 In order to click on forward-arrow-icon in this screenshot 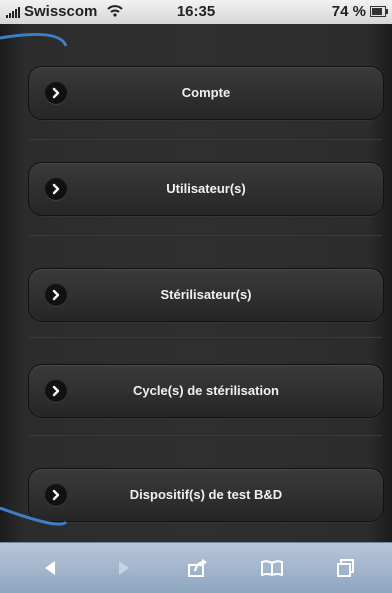, I will do `click(124, 568)`.